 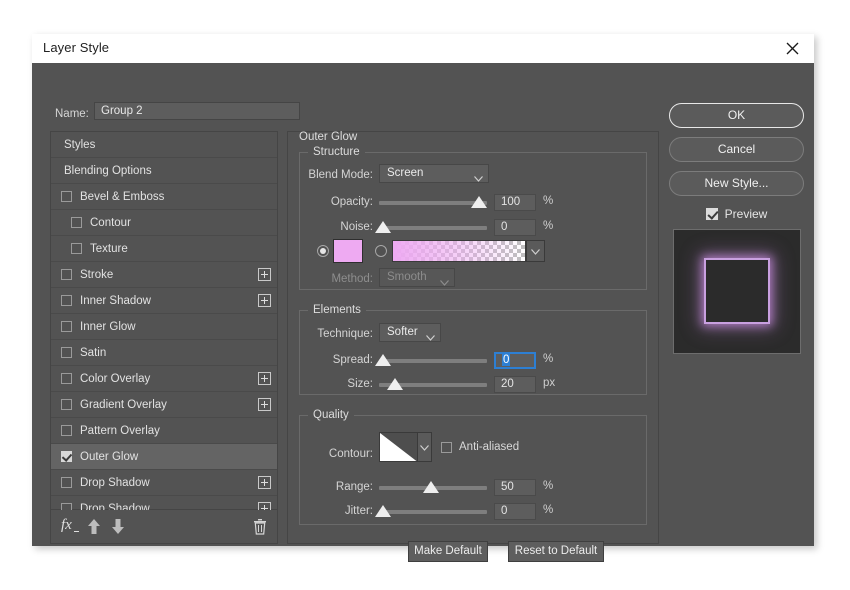 I want to click on glow-color-swatch, so click(x=348, y=251).